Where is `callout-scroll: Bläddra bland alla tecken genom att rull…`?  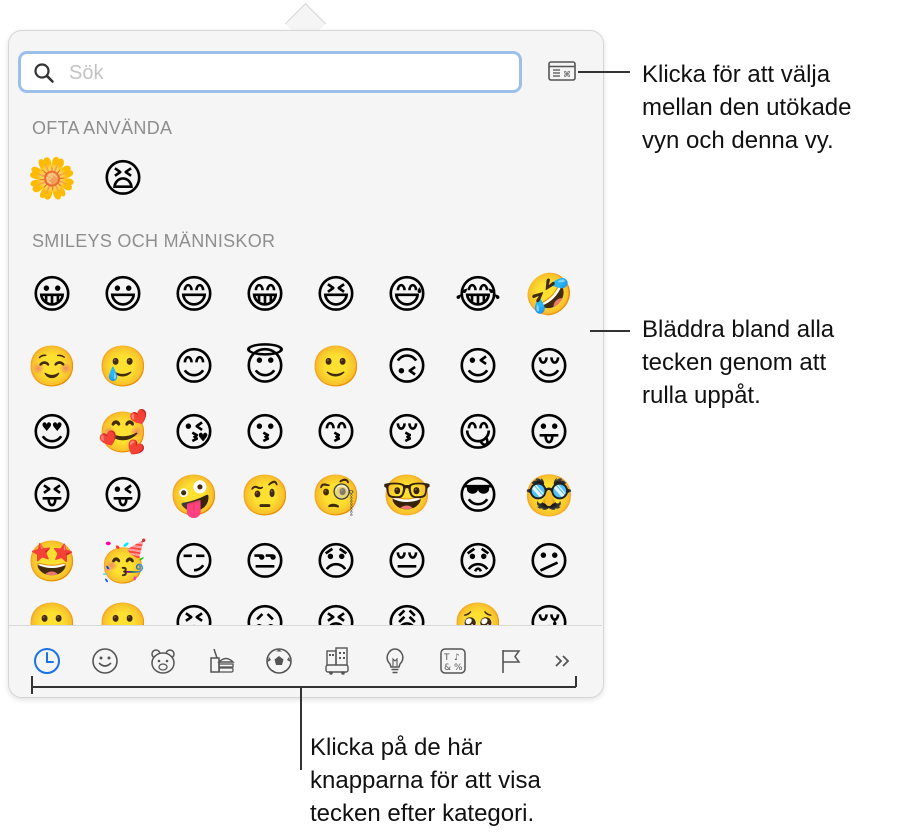 callout-scroll: Bläddra bland alla tecken genom att rull… is located at coordinates (738, 362).